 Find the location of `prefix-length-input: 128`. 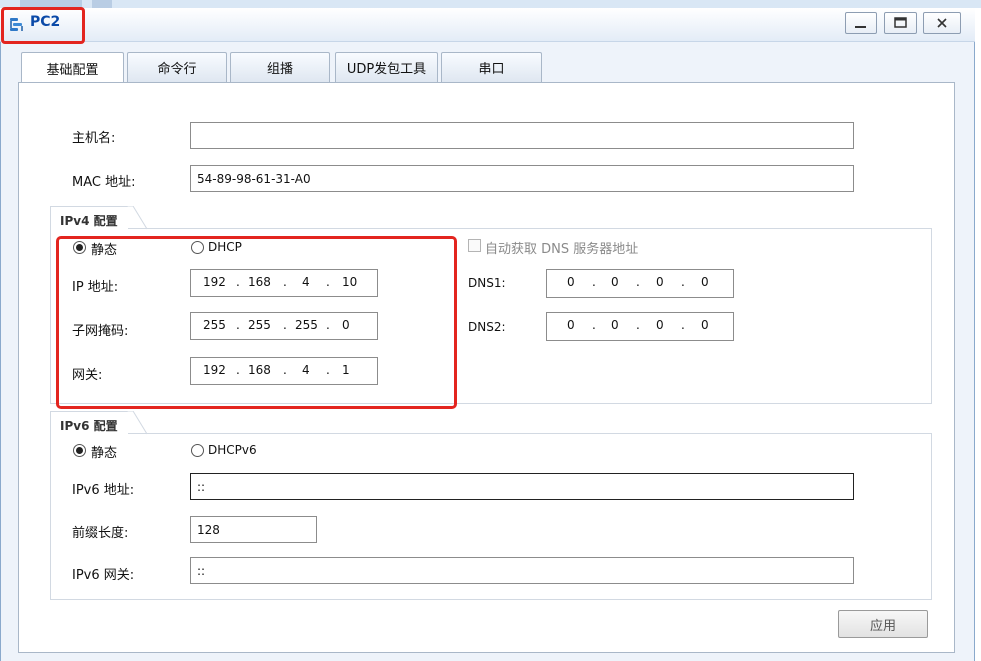

prefix-length-input: 128 is located at coordinates (253, 529).